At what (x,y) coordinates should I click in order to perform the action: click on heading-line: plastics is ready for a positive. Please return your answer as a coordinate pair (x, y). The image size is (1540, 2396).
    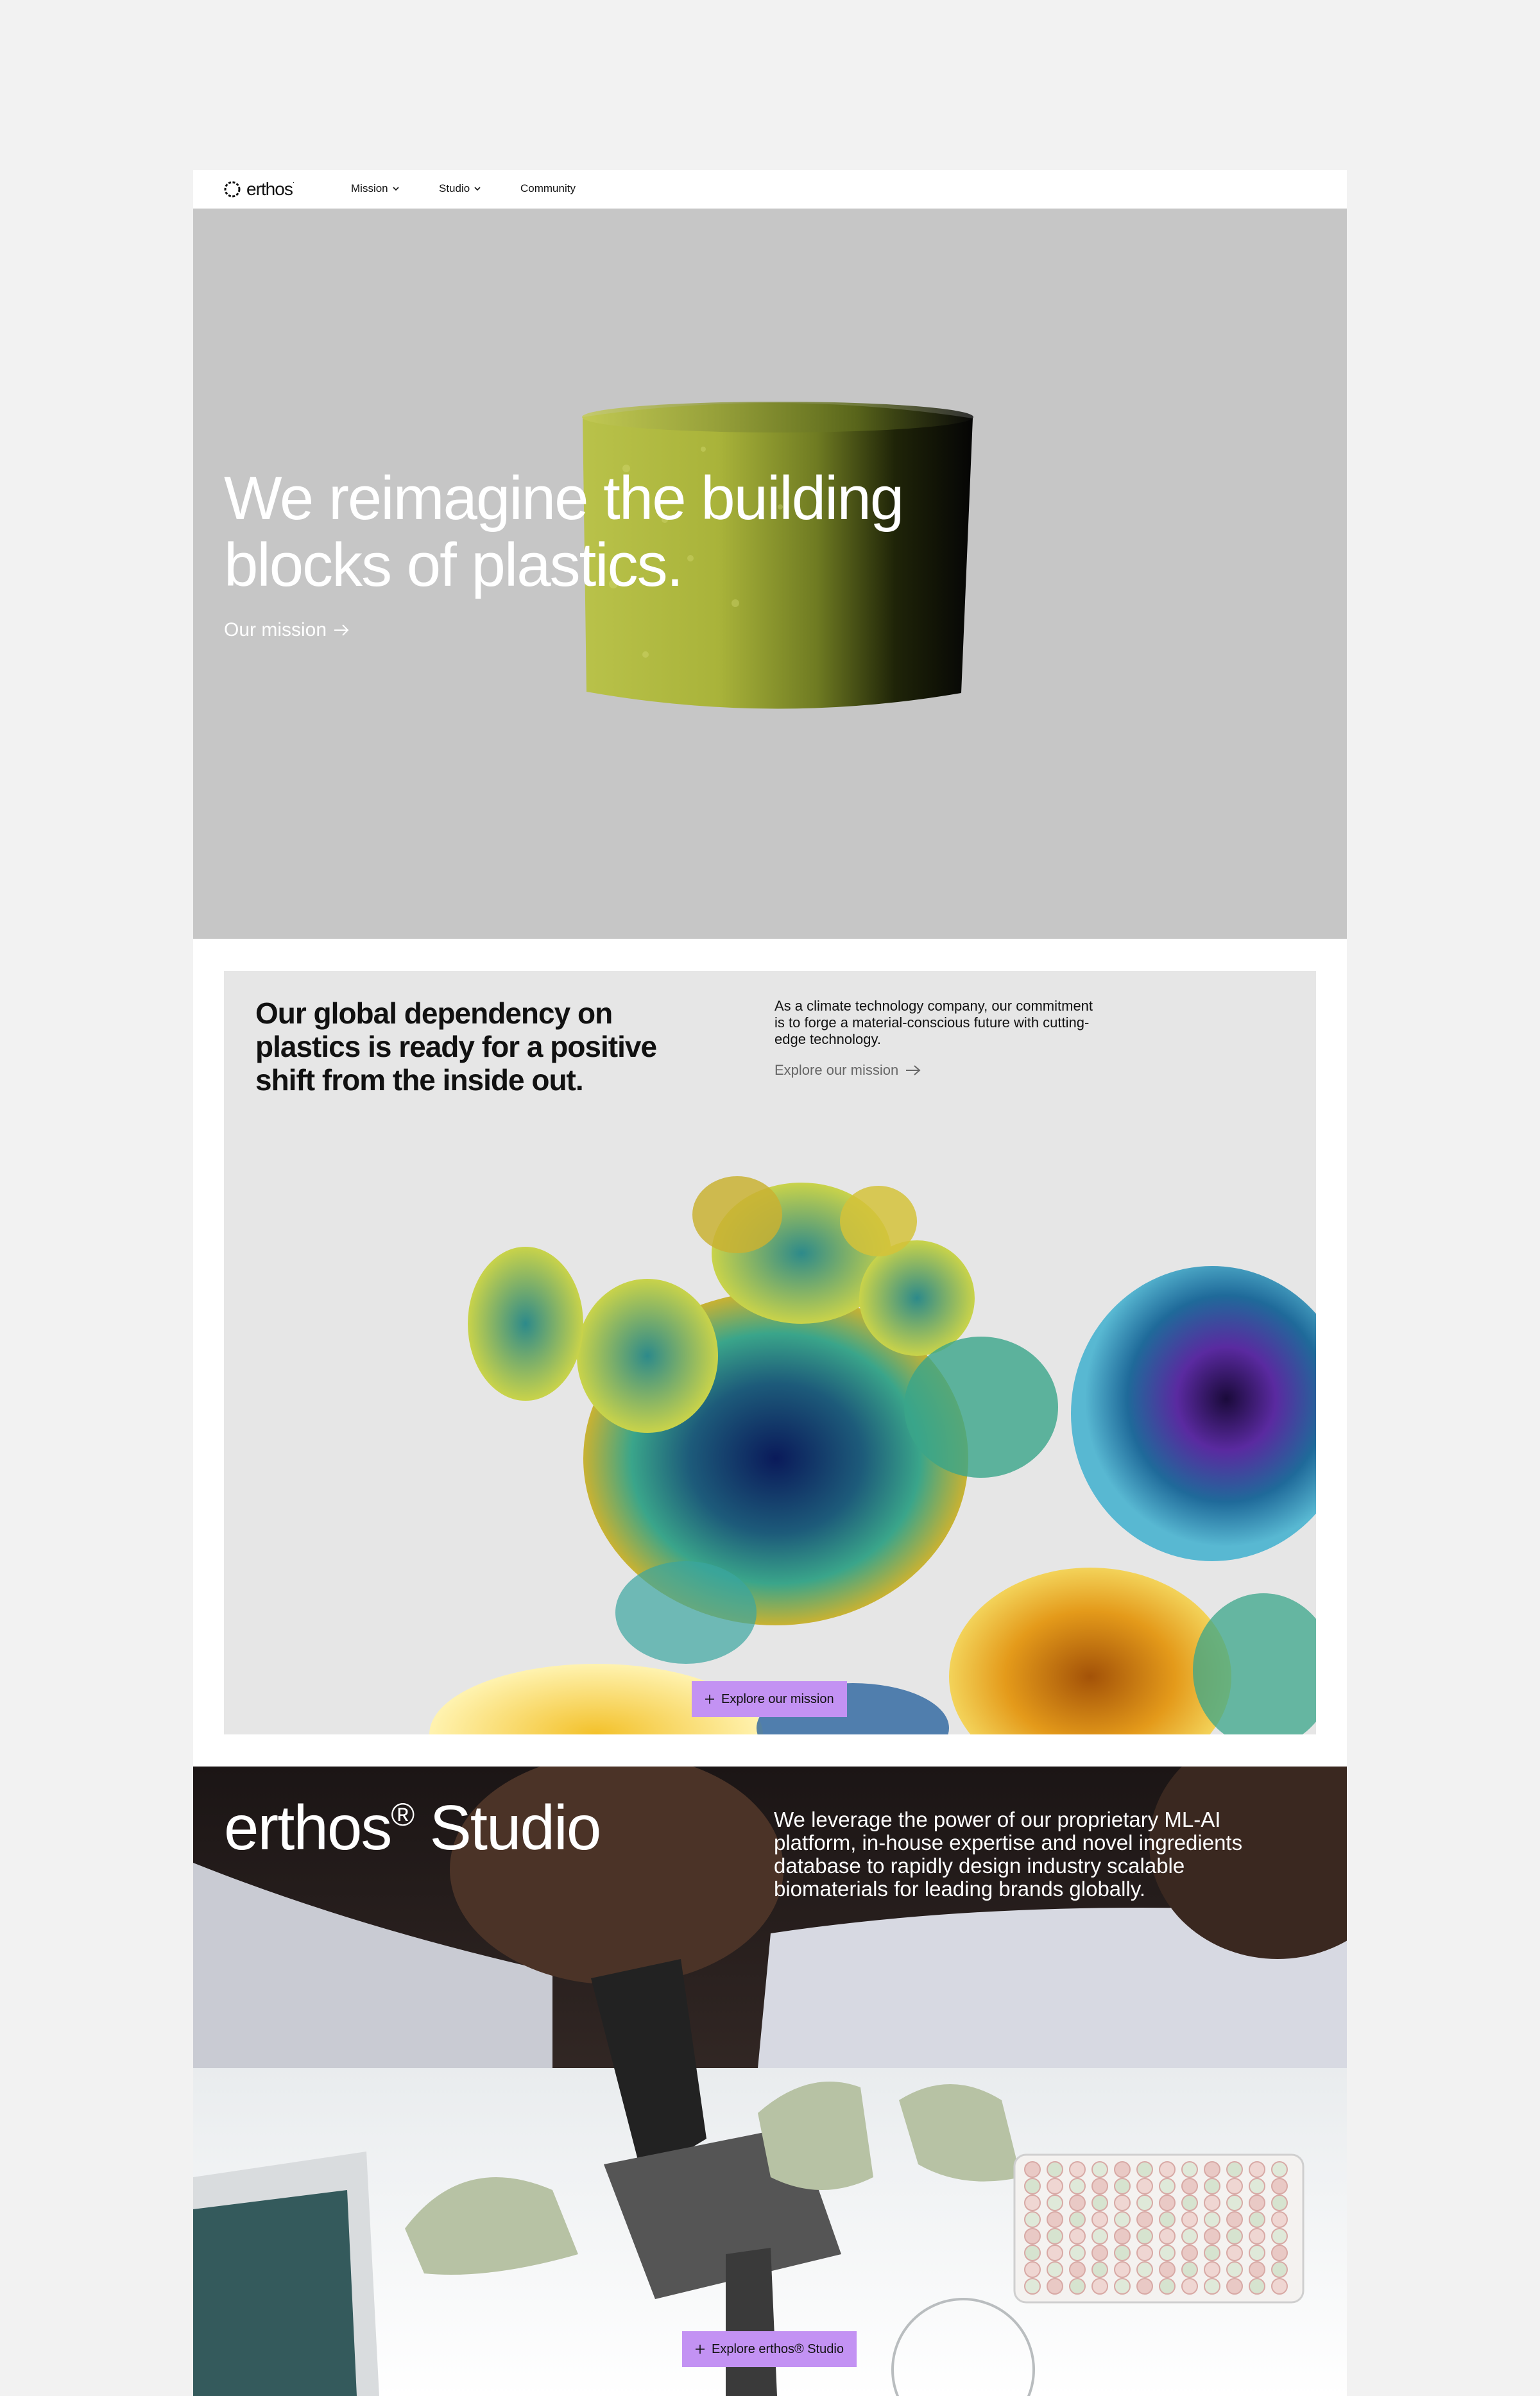
    Looking at the image, I should click on (456, 1046).